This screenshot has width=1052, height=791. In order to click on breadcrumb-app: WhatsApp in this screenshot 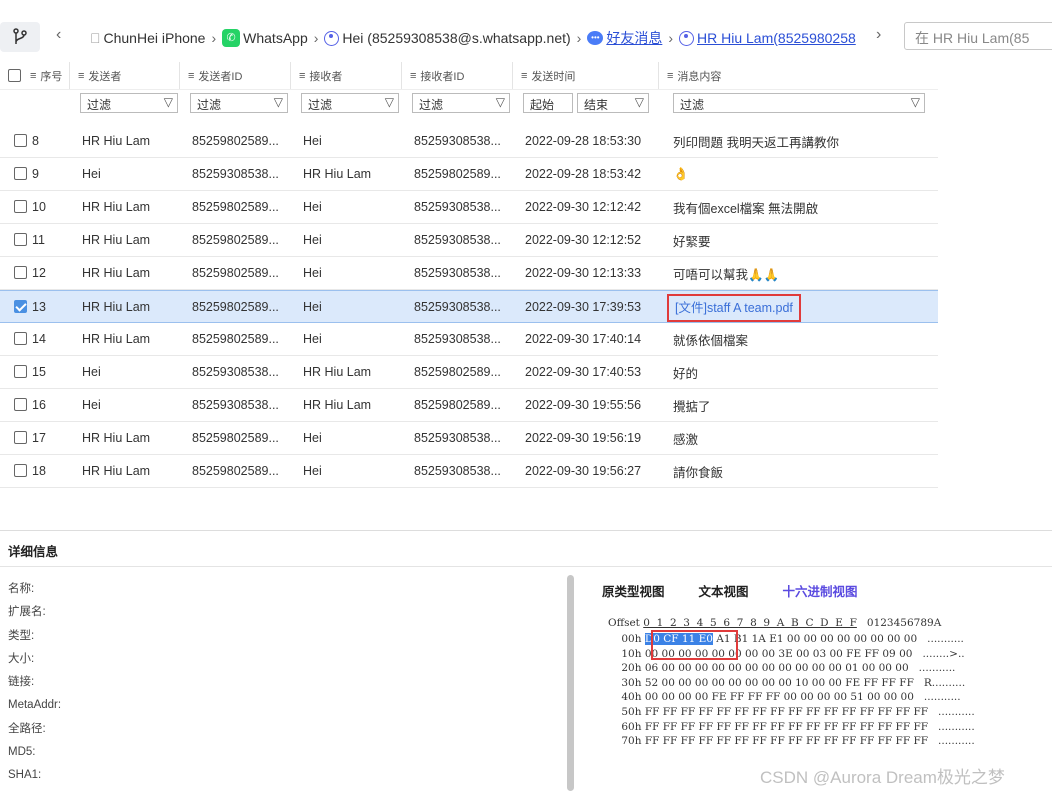, I will do `click(275, 38)`.